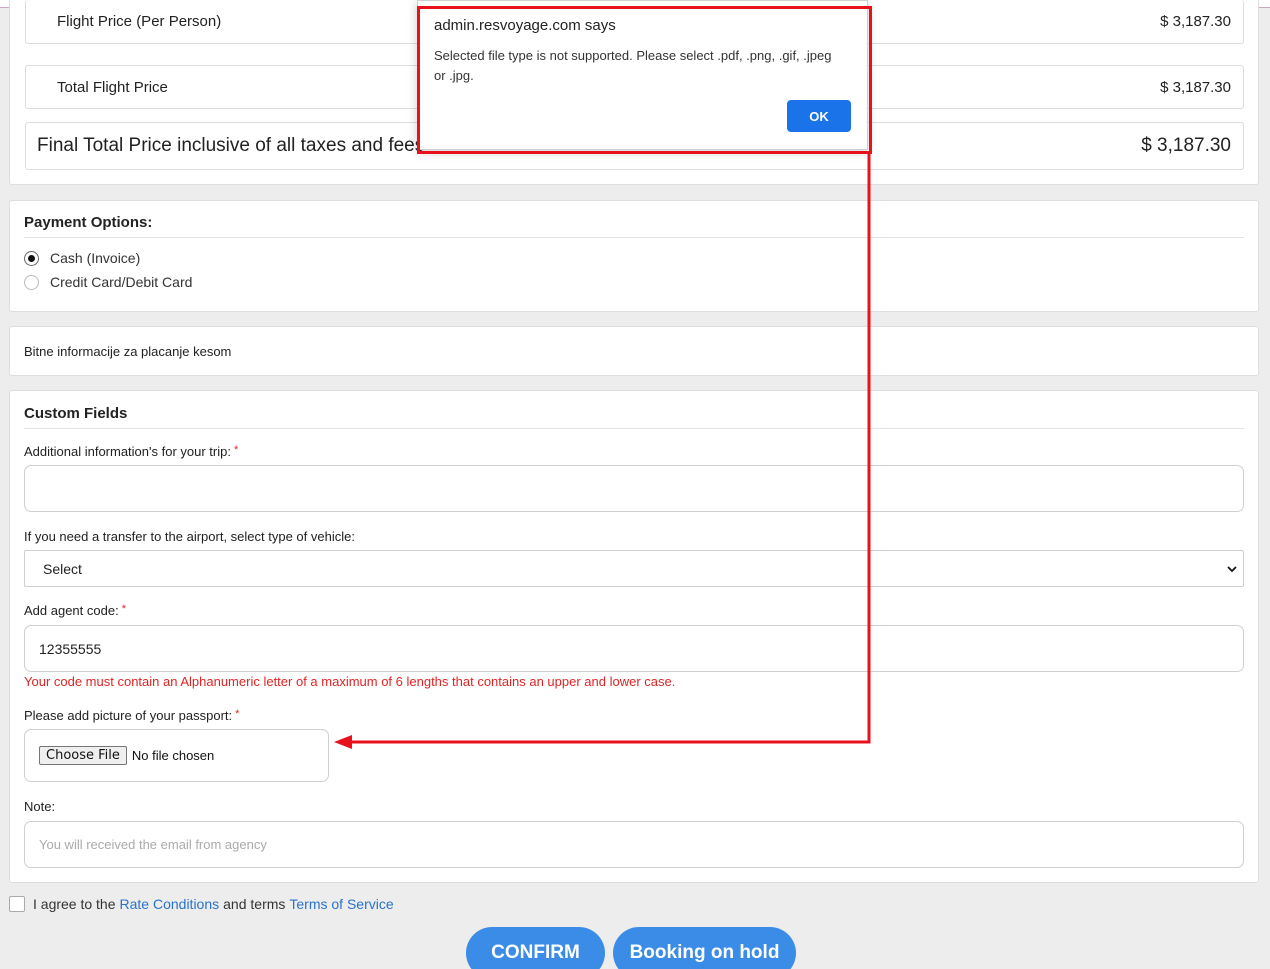 The image size is (1270, 969). I want to click on payment-option-card: Credit Card/Debit Card, so click(108, 282).